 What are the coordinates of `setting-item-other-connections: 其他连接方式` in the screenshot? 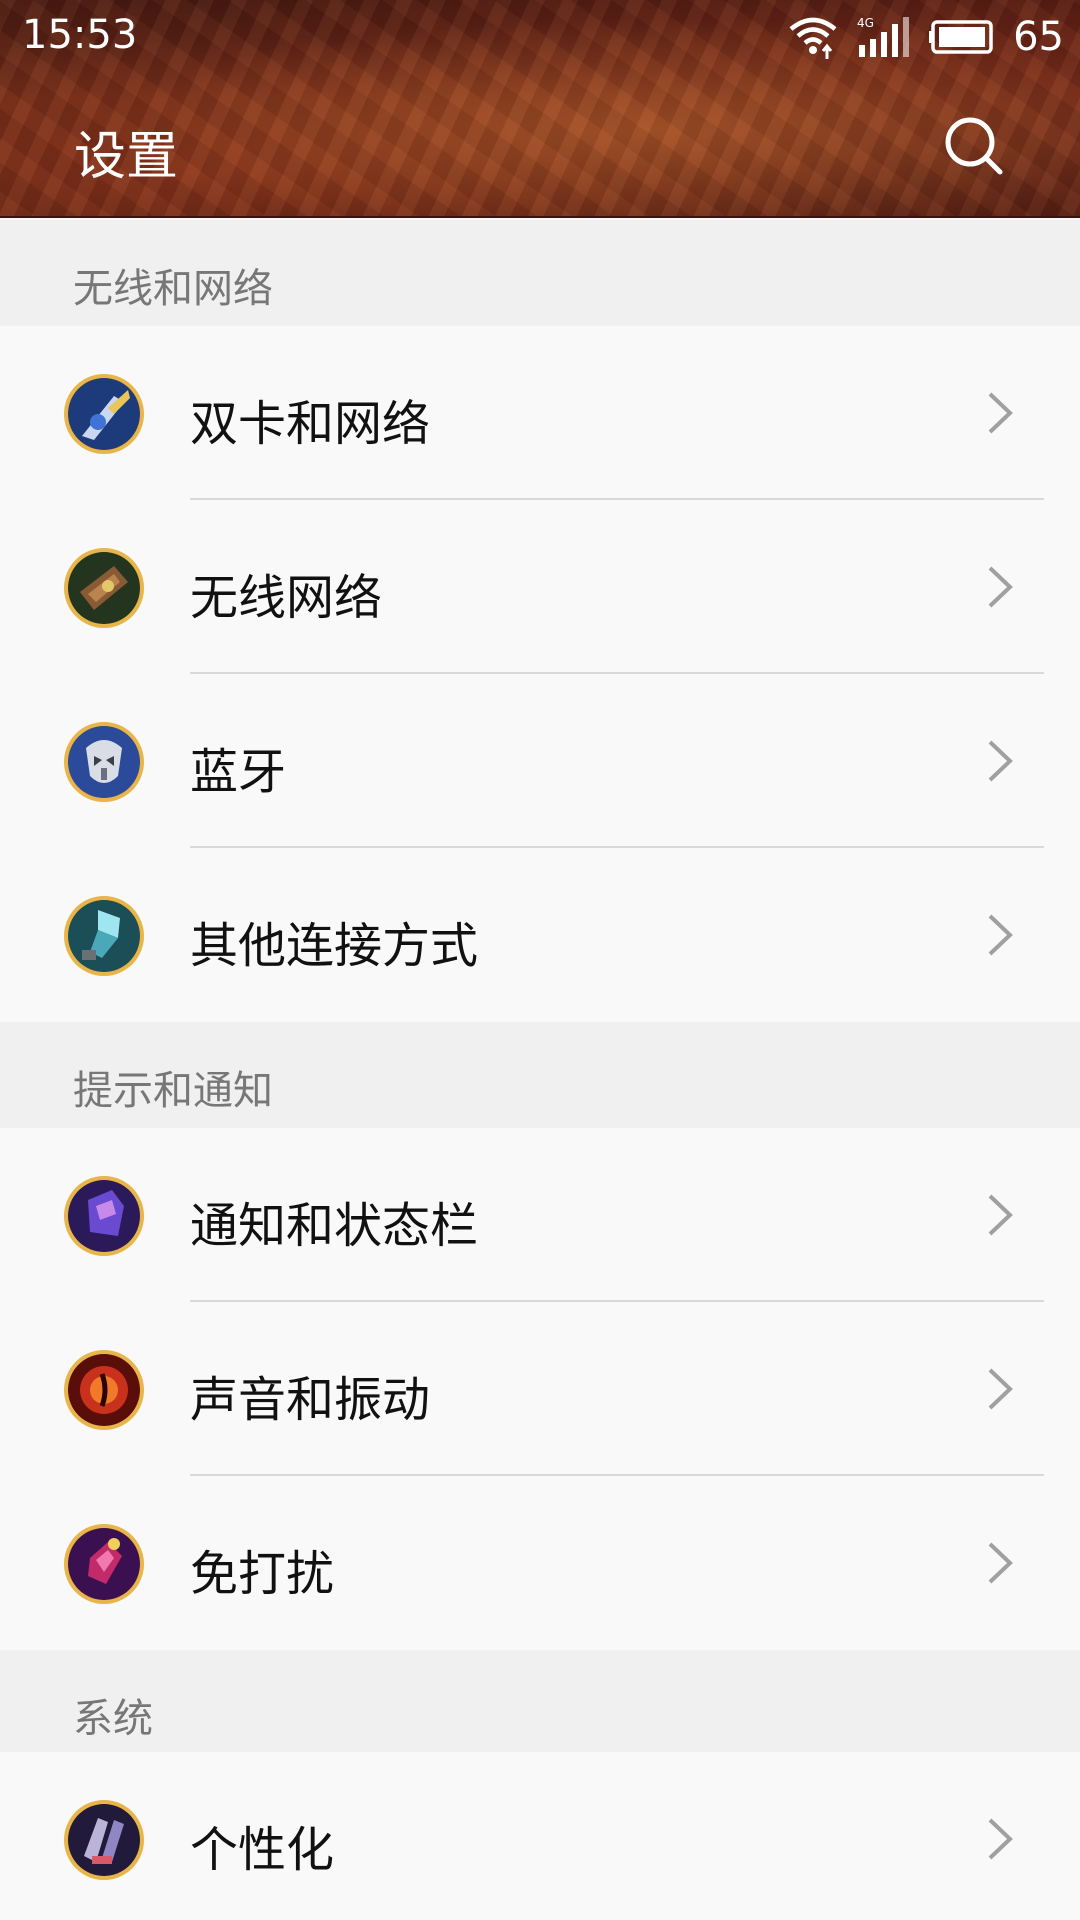 It's located at (540, 935).